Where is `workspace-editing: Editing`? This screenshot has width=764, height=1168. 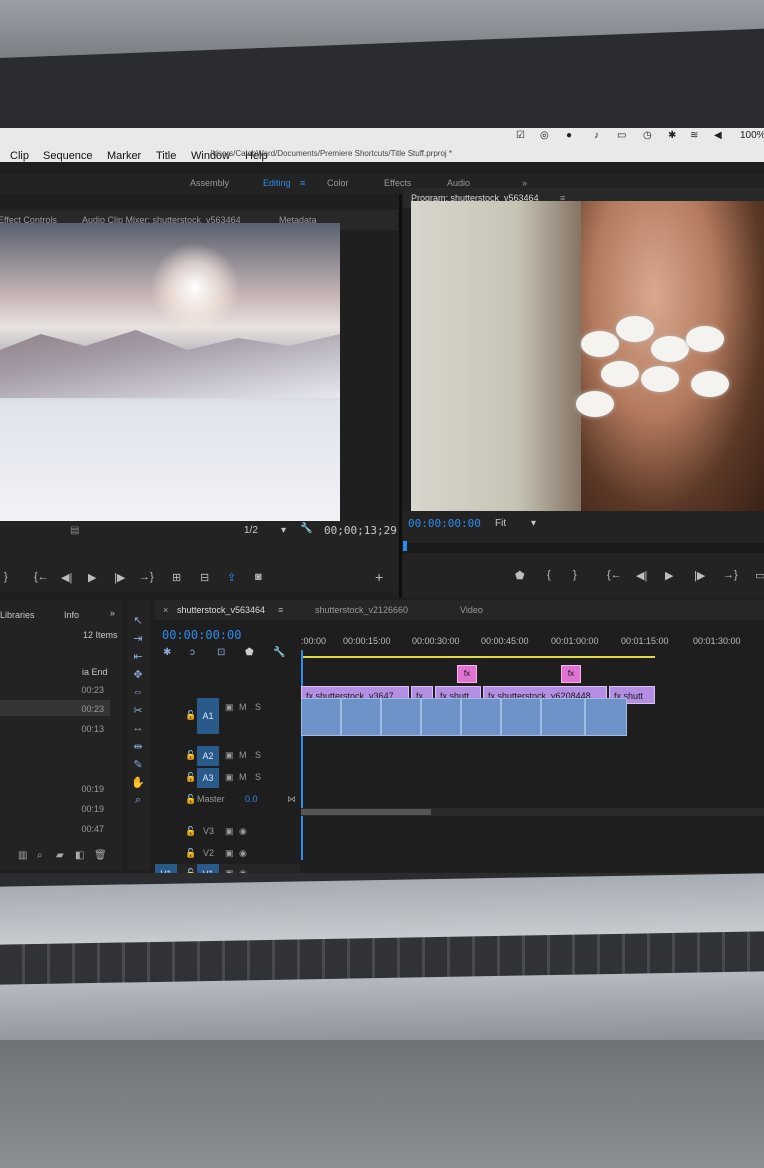 workspace-editing: Editing is located at coordinates (277, 183).